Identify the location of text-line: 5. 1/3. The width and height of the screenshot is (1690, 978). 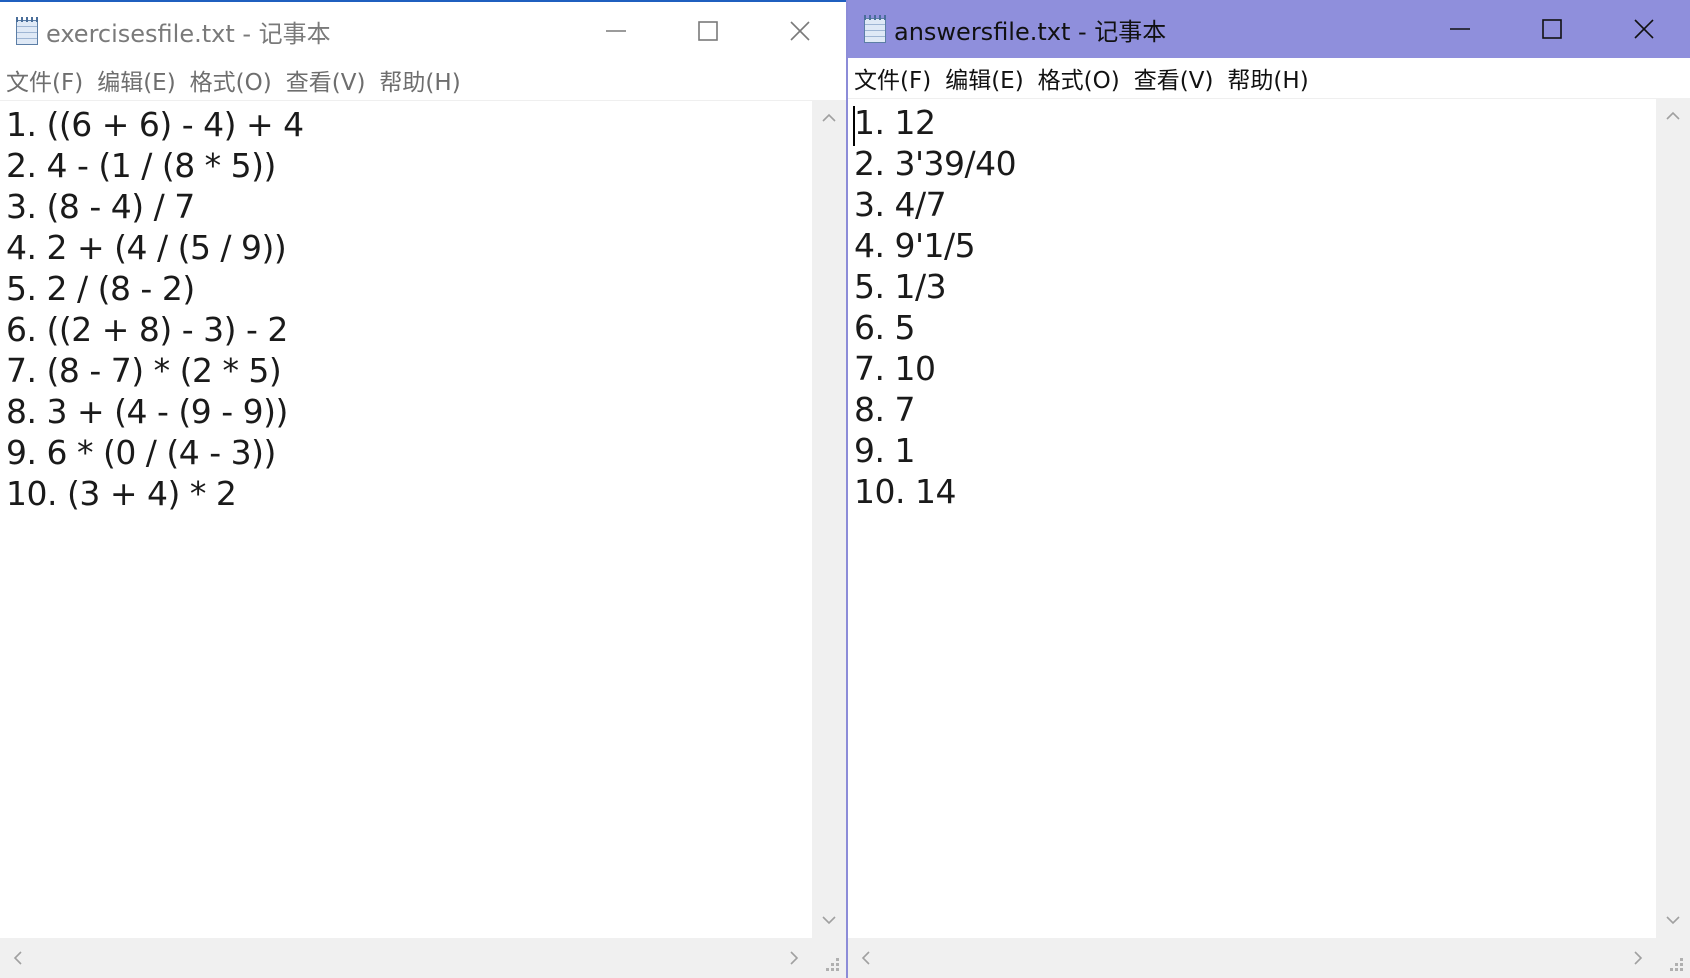
(900, 286).